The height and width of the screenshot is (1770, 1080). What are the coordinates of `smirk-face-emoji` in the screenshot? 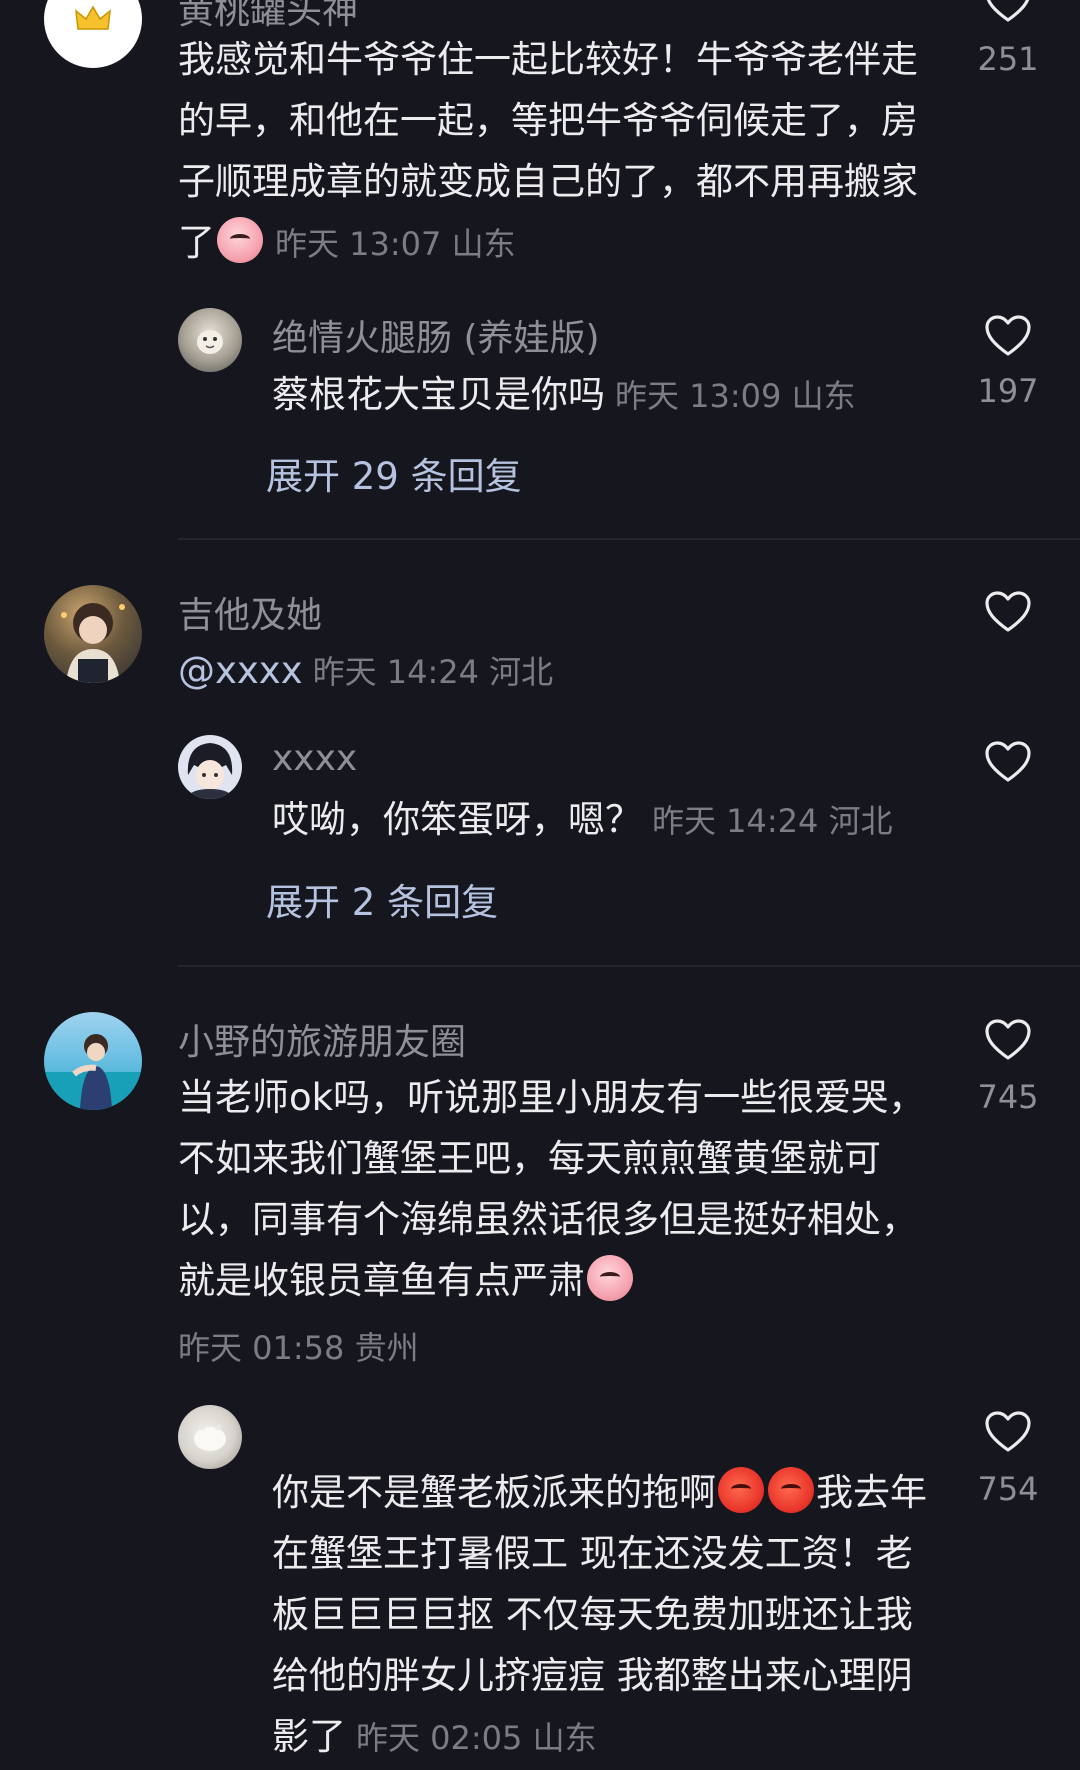 It's located at (610, 1278).